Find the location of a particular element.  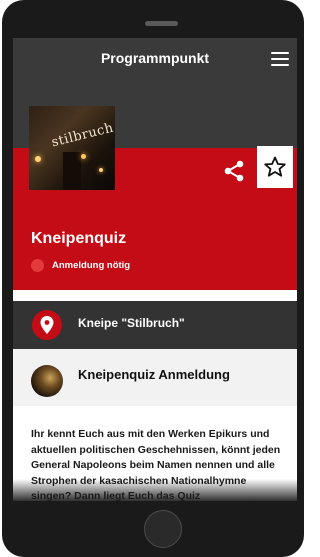

registration-row: Kneipenquiz Anmeldung is located at coordinates (155, 377).